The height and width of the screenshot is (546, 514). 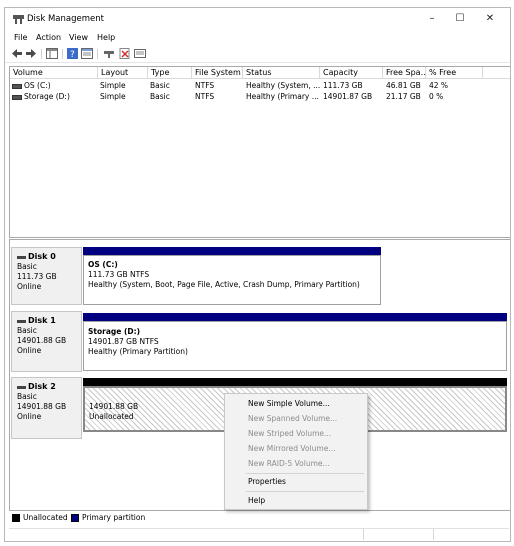 I want to click on close-button: ✕, so click(x=490, y=19).